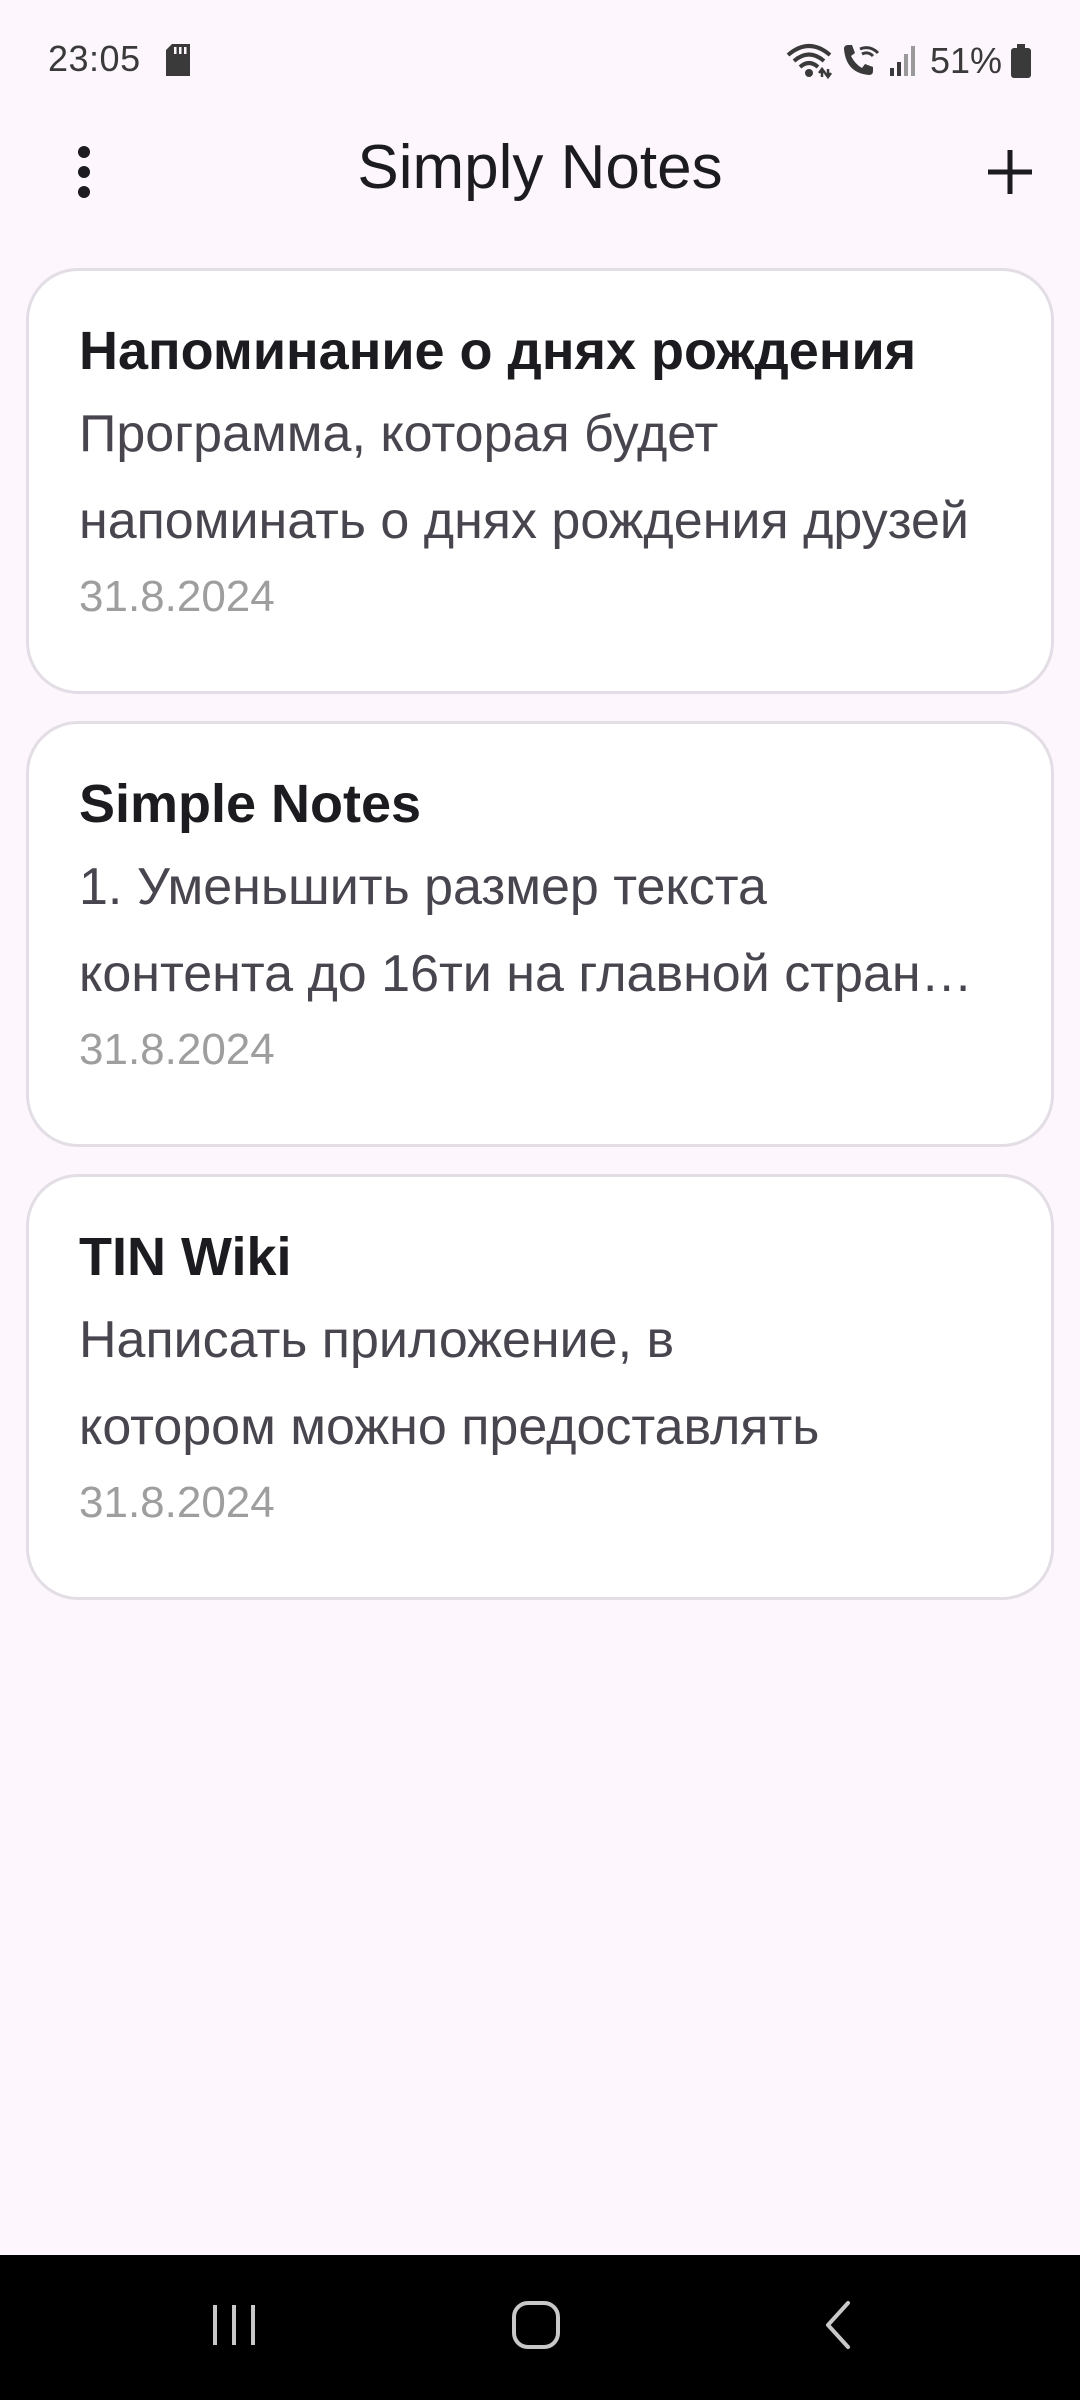 This screenshot has height=2400, width=1080. I want to click on app-title: Simply Notes, so click(540, 167).